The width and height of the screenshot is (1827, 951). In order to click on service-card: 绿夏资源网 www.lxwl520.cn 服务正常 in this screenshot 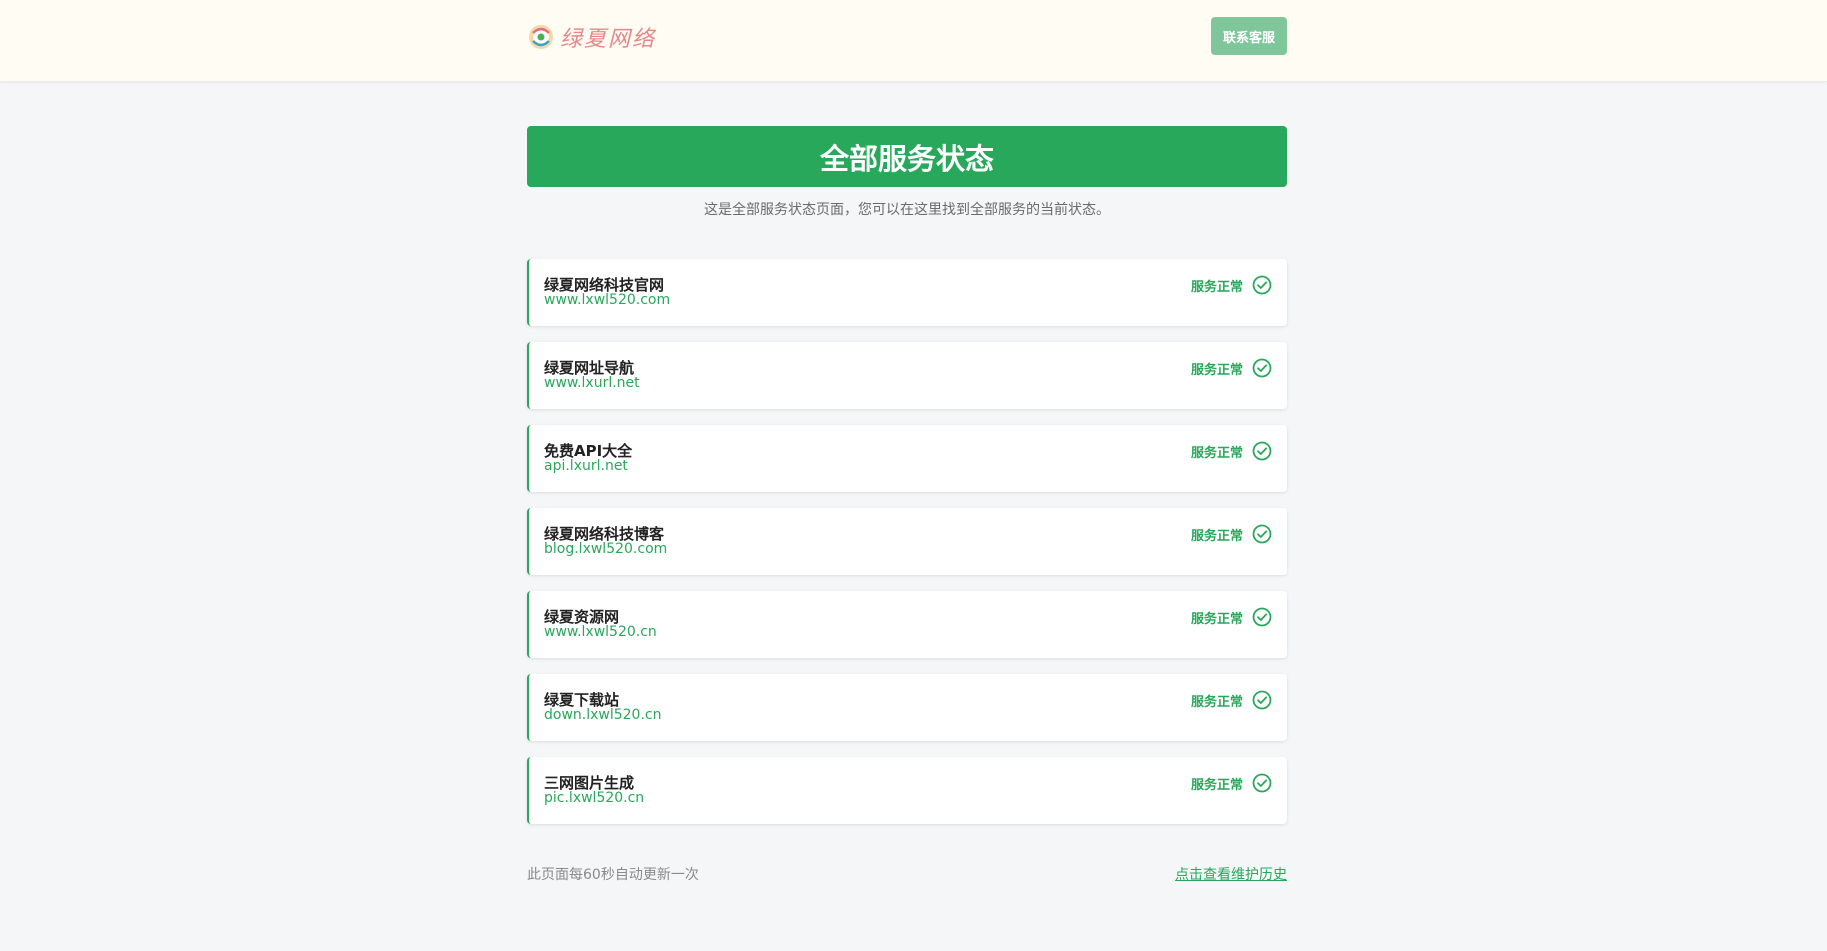, I will do `click(907, 624)`.